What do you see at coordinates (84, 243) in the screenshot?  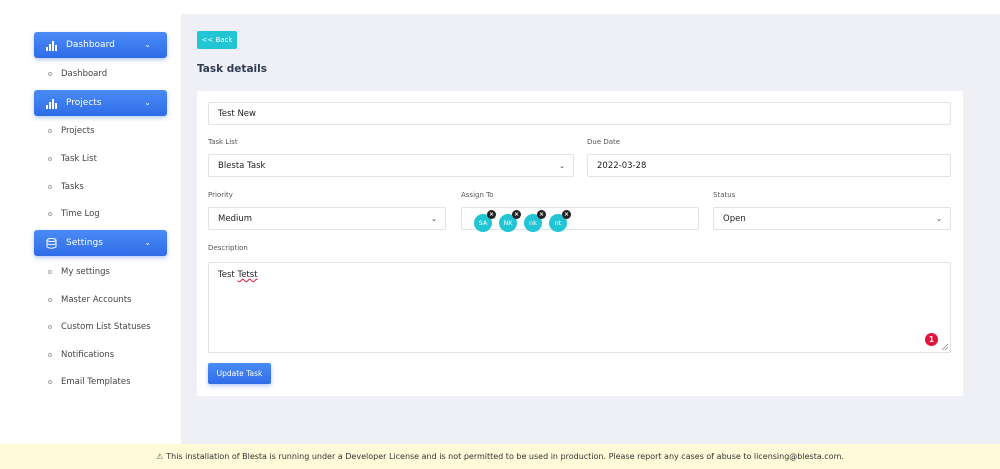 I see `sidebar-header-label: Settings` at bounding box center [84, 243].